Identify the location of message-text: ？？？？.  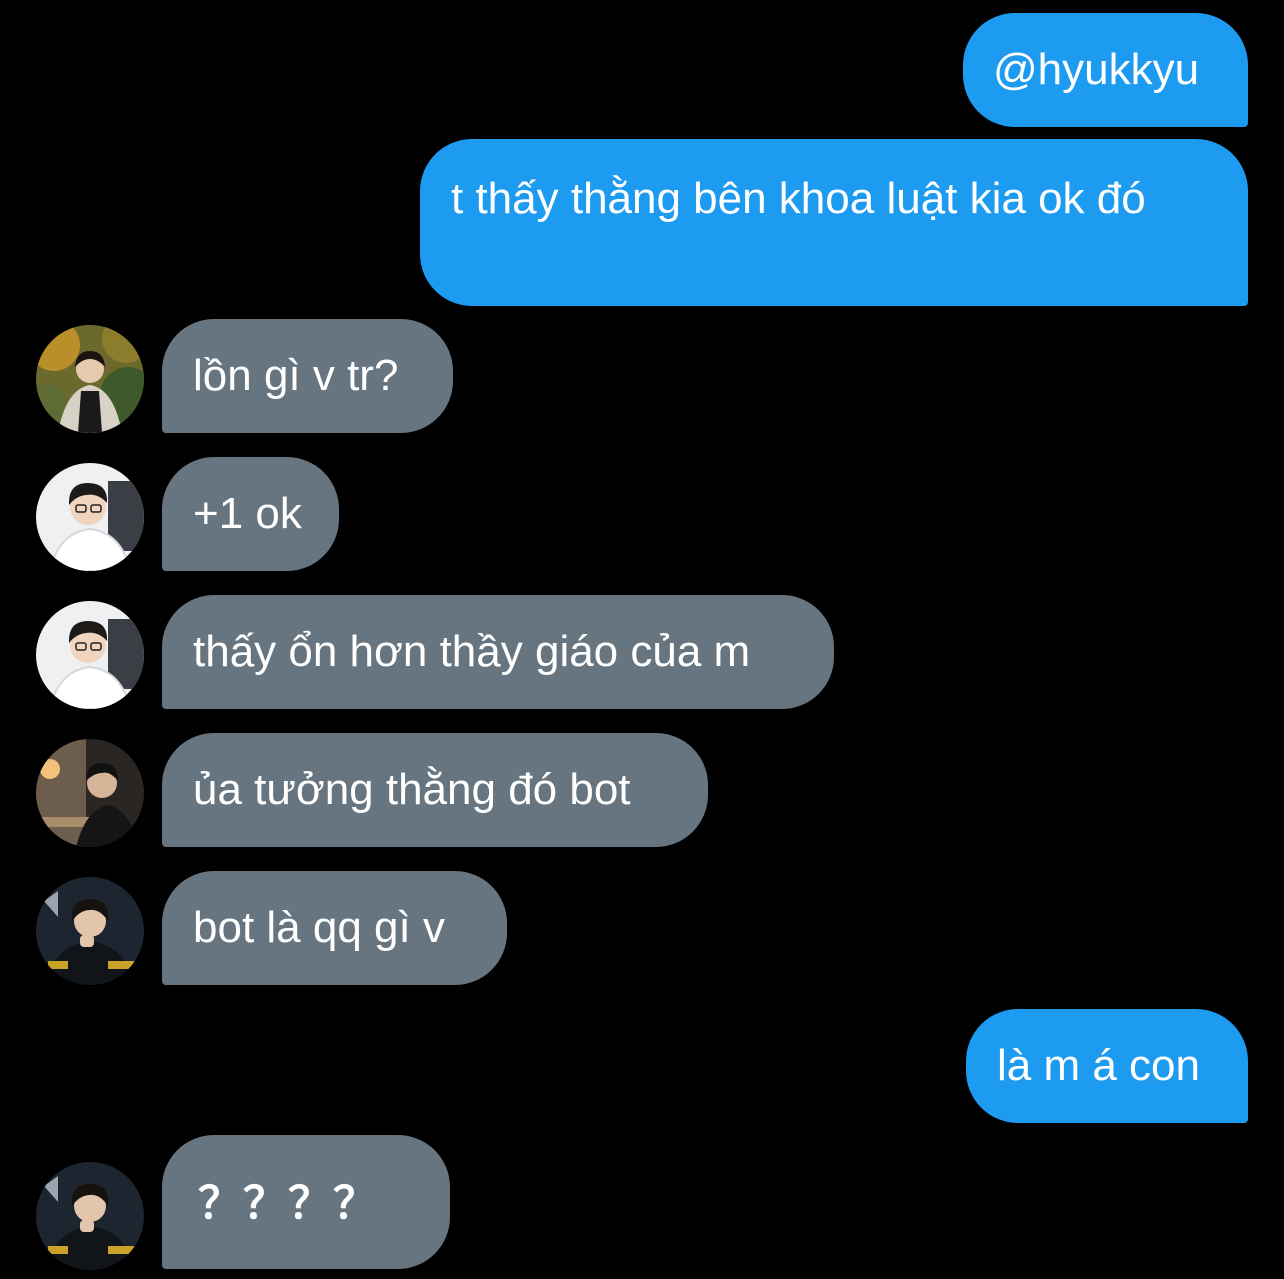
(288, 1203).